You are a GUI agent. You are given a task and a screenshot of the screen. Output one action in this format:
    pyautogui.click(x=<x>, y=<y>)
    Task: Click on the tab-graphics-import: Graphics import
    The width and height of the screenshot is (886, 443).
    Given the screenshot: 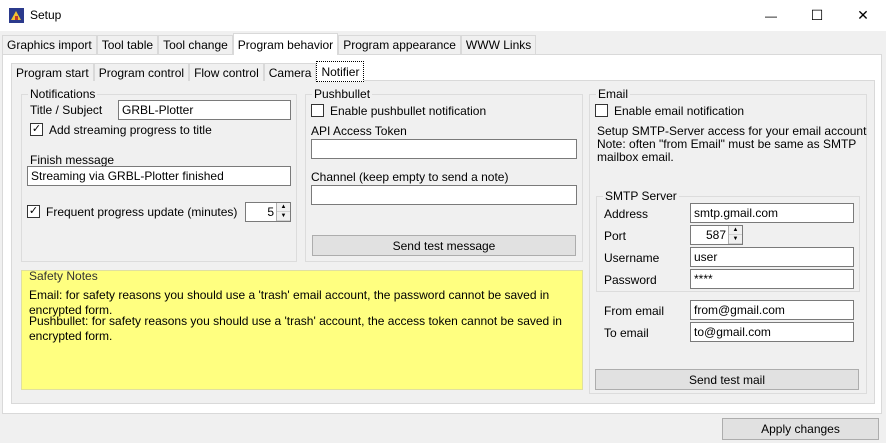 What is the action you would take?
    pyautogui.click(x=49, y=44)
    